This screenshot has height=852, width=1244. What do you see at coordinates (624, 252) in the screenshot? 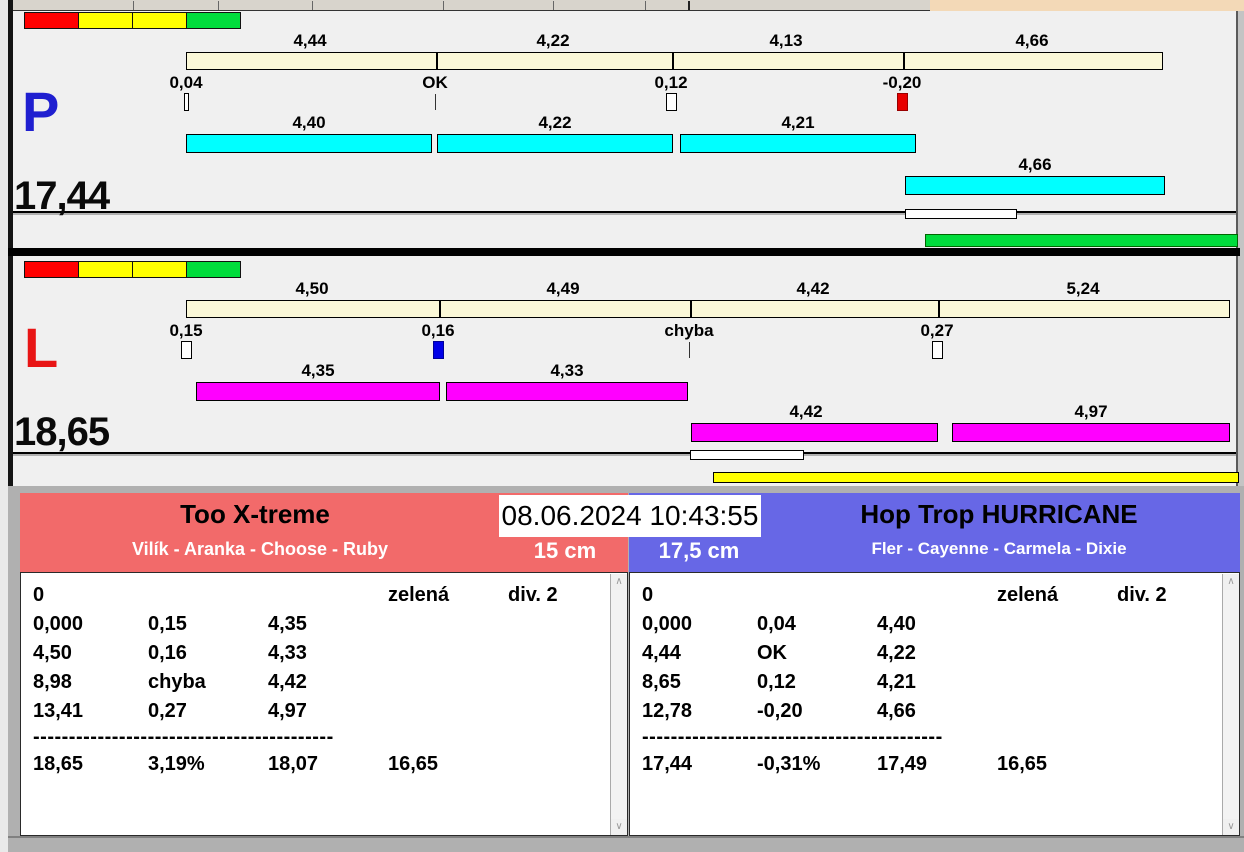
I see `lane-divider-bar` at bounding box center [624, 252].